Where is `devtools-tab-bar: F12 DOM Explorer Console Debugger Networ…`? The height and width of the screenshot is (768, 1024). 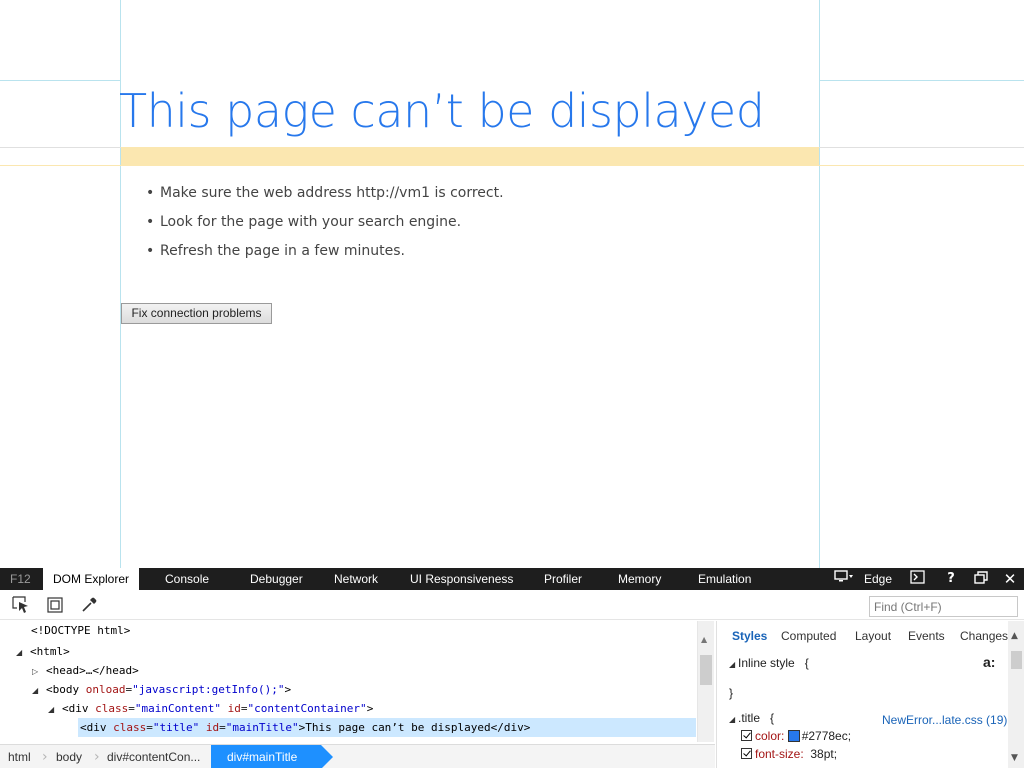 devtools-tab-bar: F12 DOM Explorer Console Debugger Networ… is located at coordinates (512, 579).